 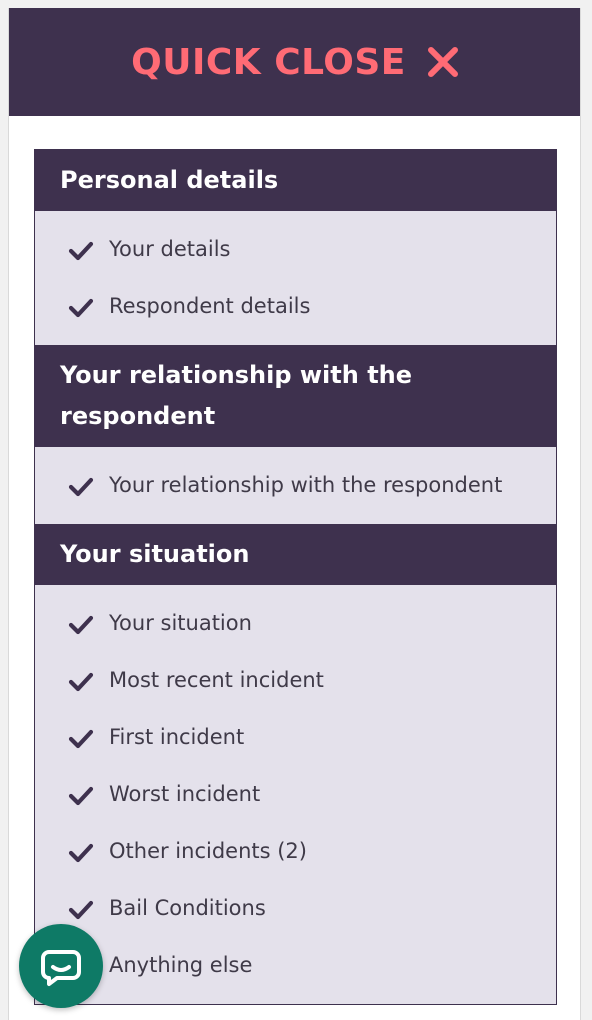 I want to click on section-list: Your relationship with the respondent, so click(x=295, y=485).